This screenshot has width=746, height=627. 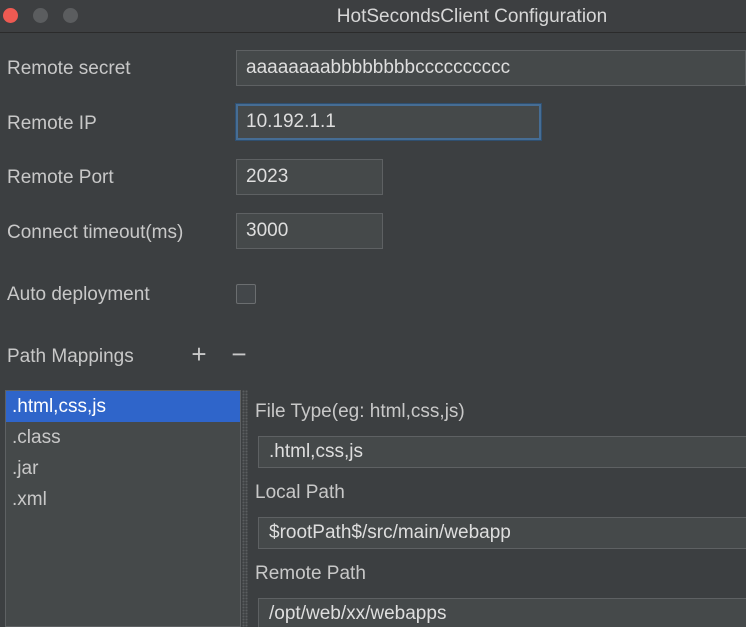 What do you see at coordinates (123, 468) in the screenshot?
I see `list-item: .jar` at bounding box center [123, 468].